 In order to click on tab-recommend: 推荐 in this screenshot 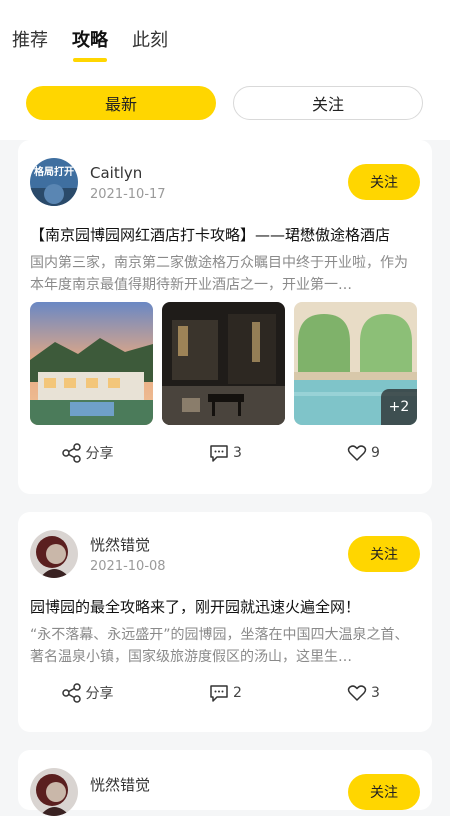, I will do `click(30, 39)`.